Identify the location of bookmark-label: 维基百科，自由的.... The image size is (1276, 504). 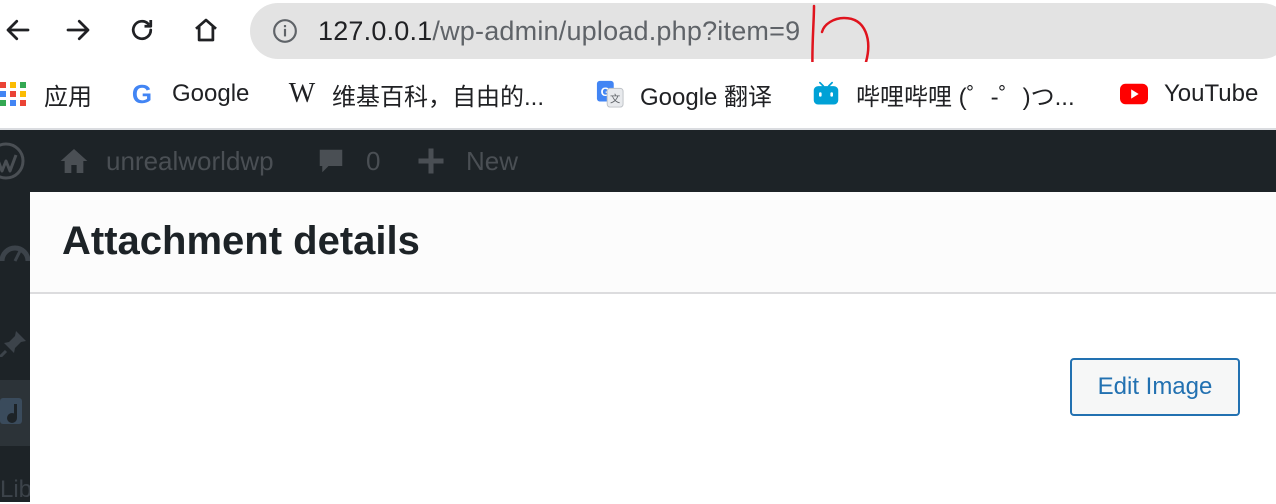
(438, 97).